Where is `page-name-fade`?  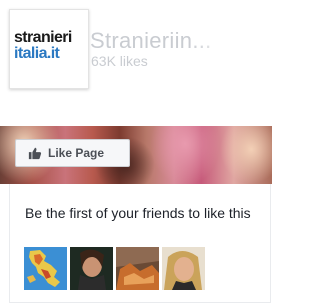 page-name-fade is located at coordinates (219, 41).